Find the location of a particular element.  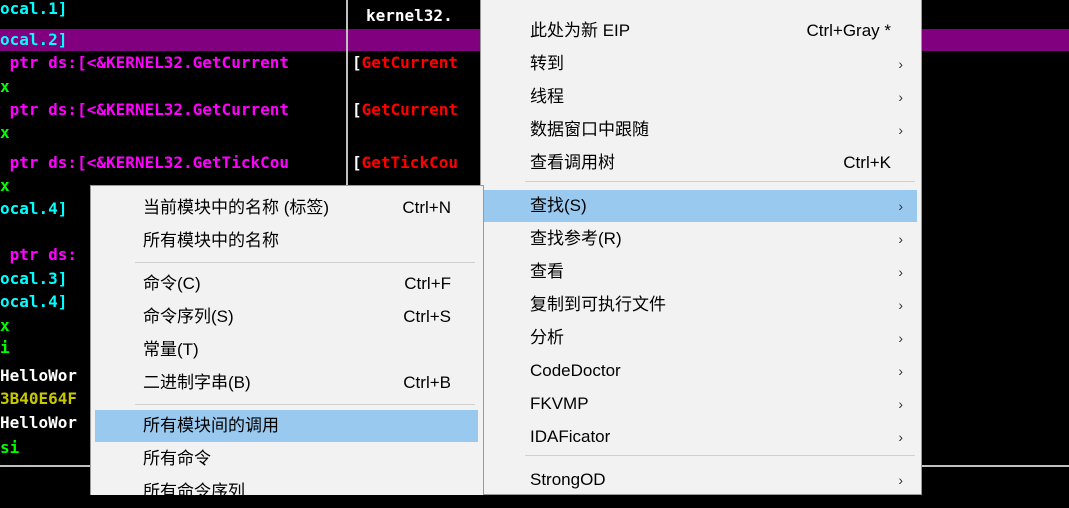

submenu-item: 所有模块间的调用 is located at coordinates (286, 426).